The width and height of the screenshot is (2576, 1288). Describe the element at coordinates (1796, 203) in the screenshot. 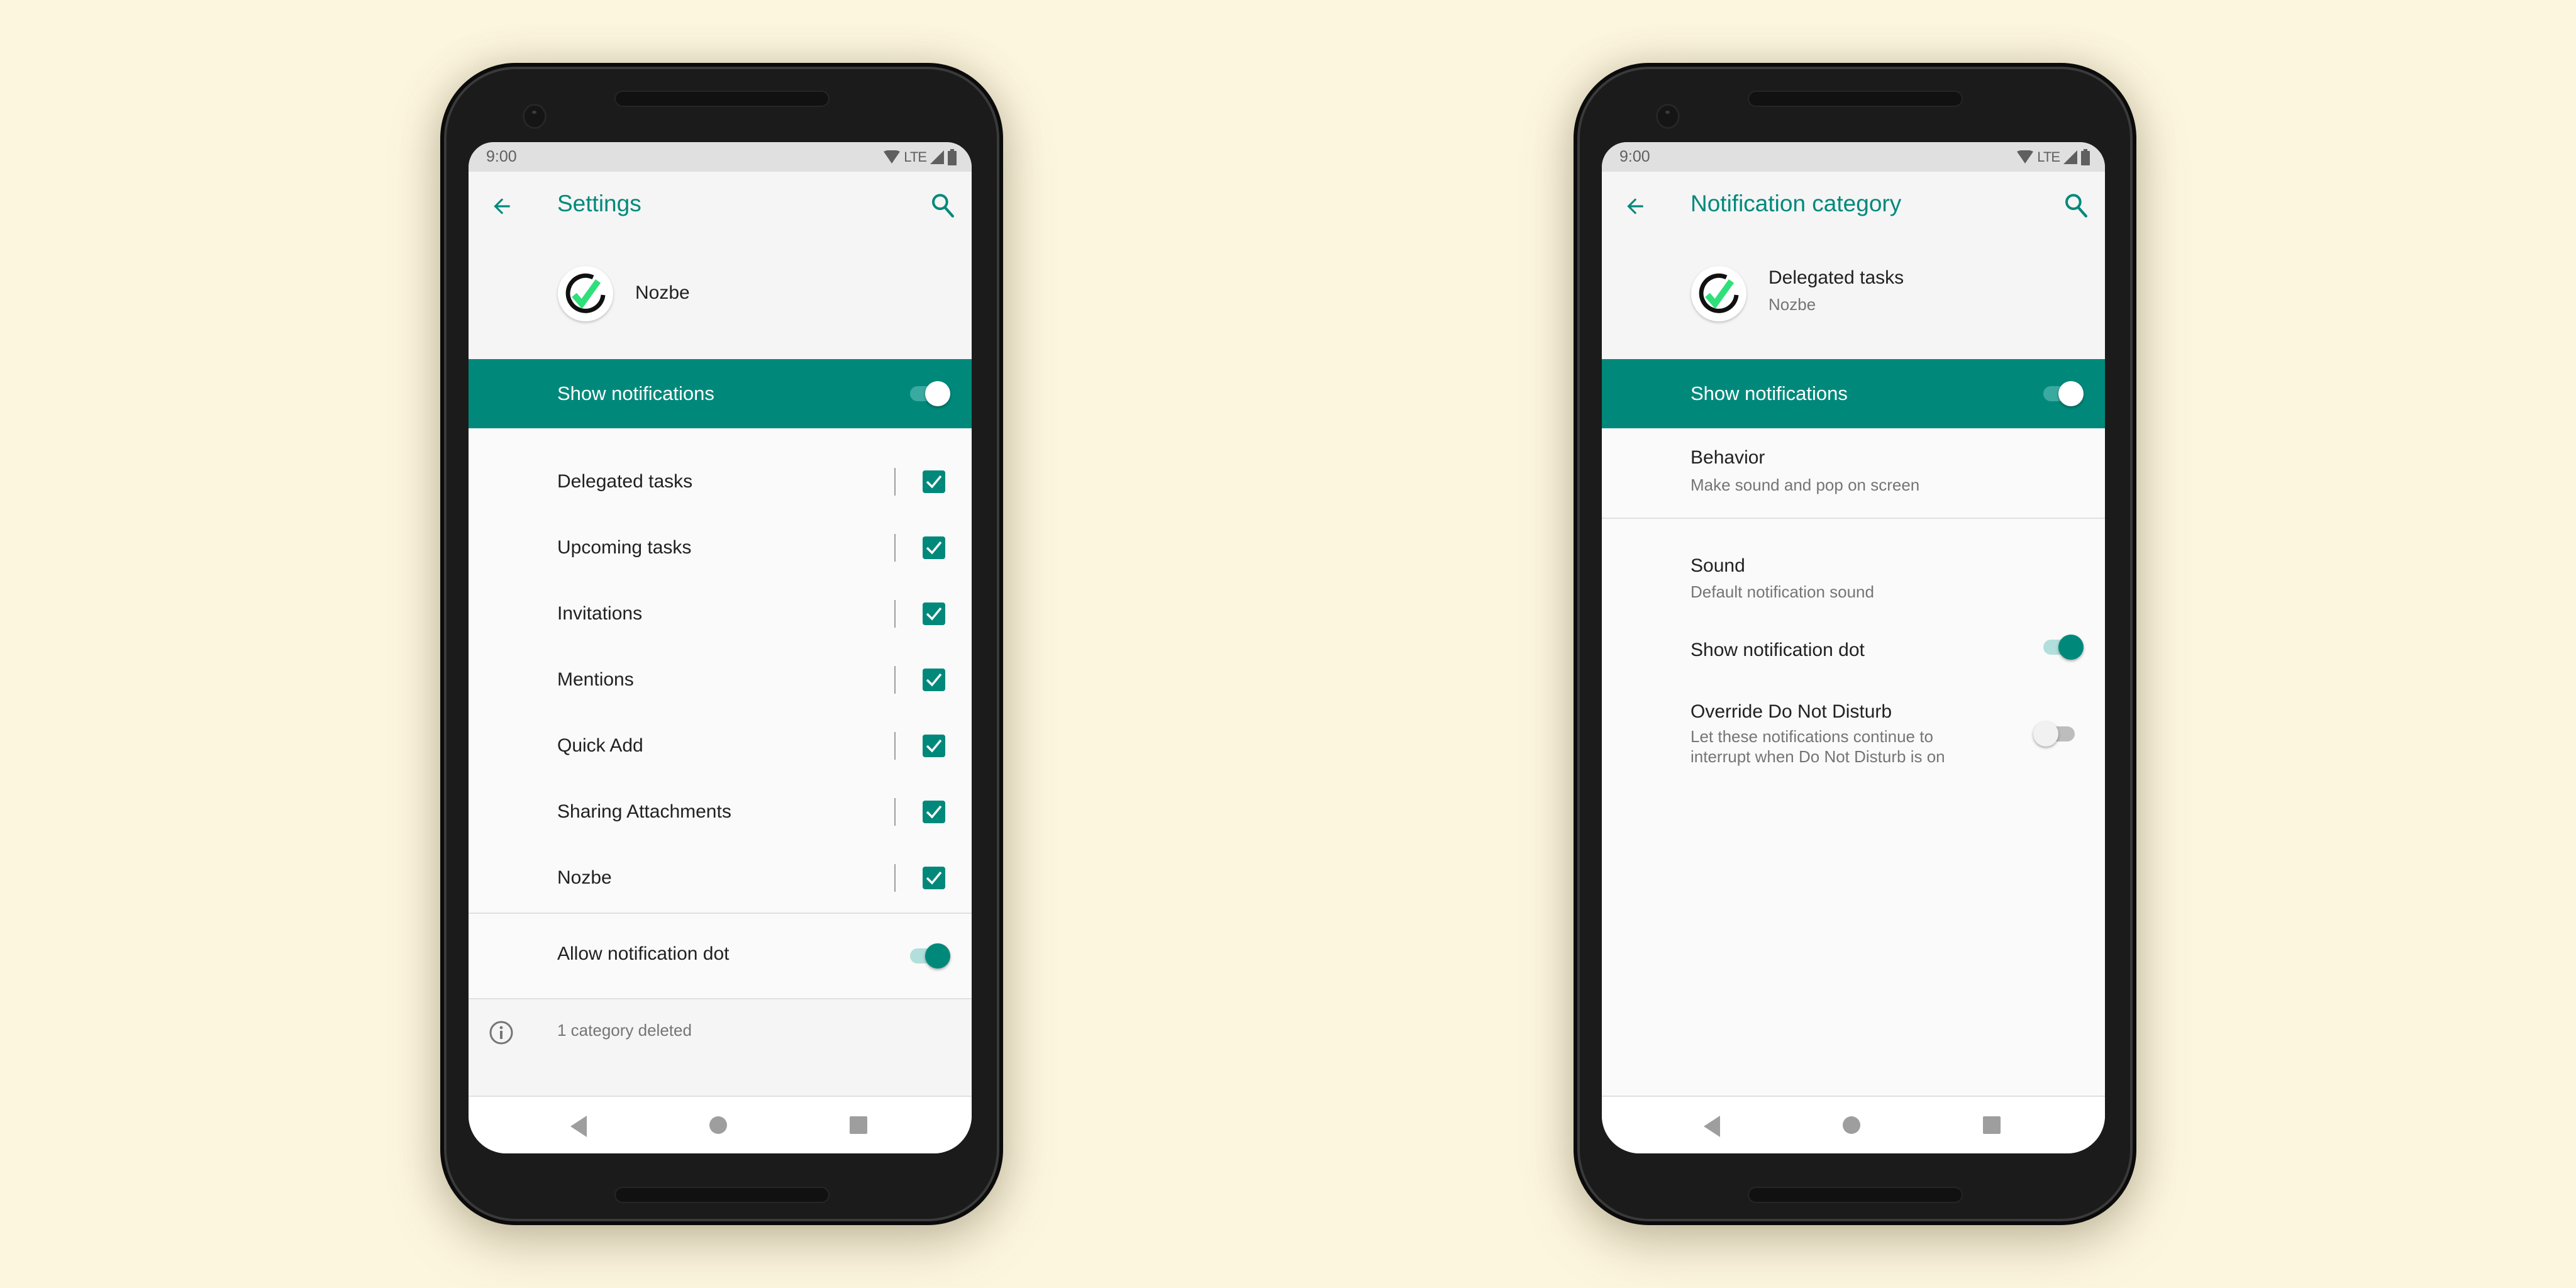

I see `page-title: Notification category` at that location.